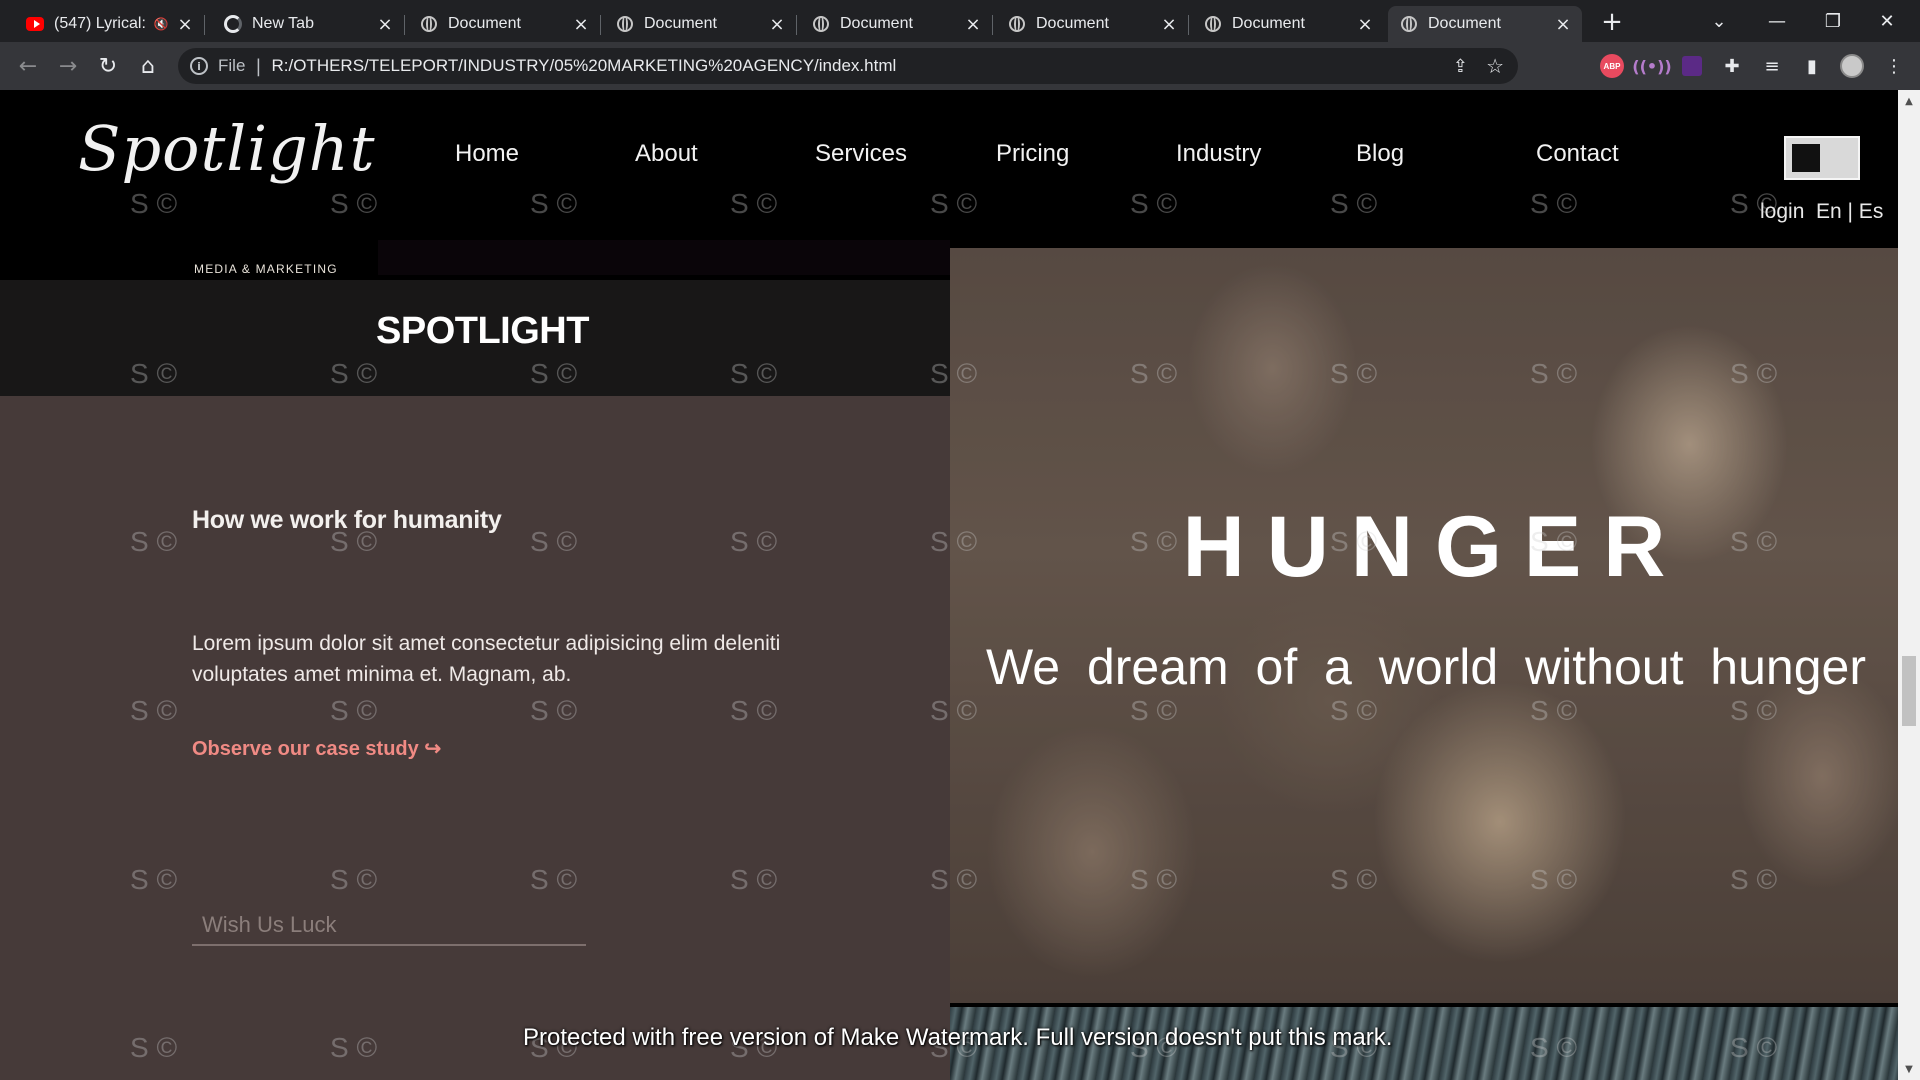 Image resolution: width=1920 pixels, height=1080 pixels. Describe the element at coordinates (1426, 667) in the screenshot. I see `hero-subtitle: We dream of a world without hunger` at that location.